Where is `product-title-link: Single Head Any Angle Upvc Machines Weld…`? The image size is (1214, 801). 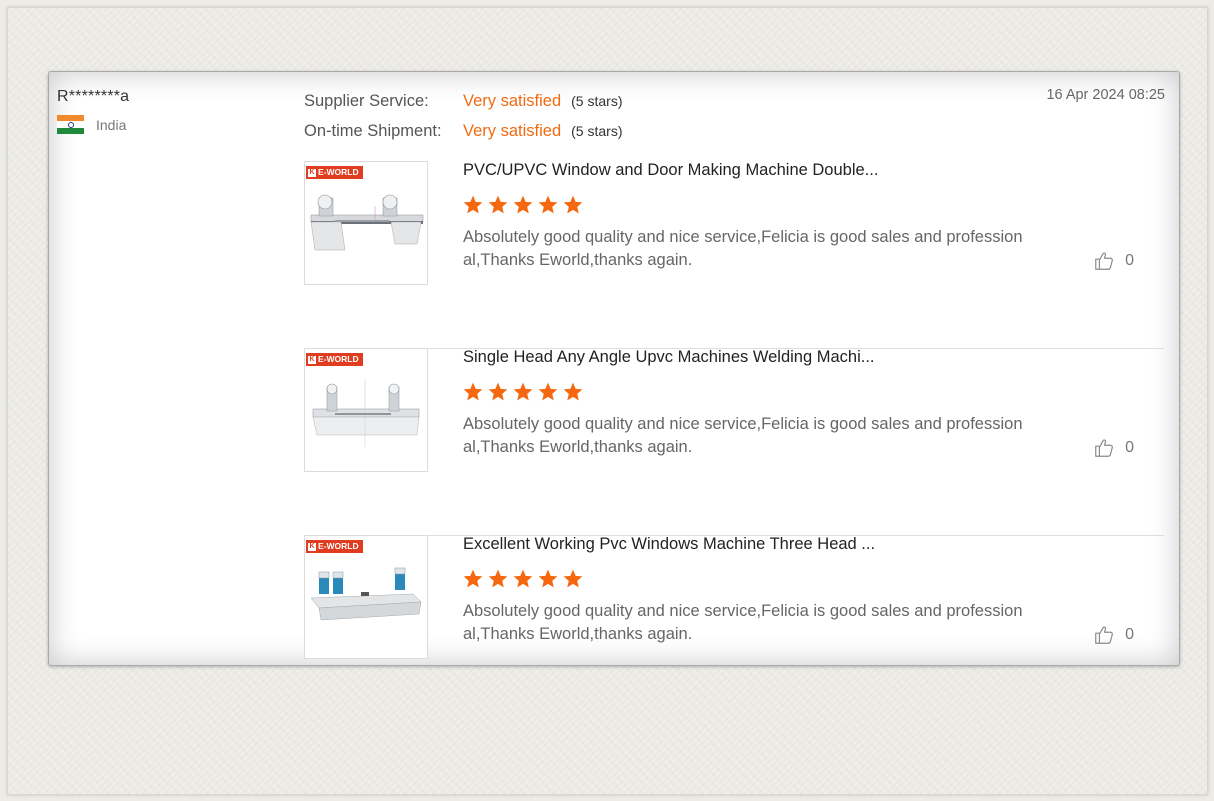
product-title-link: Single Head Any Angle Upvc Machines Weld… is located at coordinates (669, 357).